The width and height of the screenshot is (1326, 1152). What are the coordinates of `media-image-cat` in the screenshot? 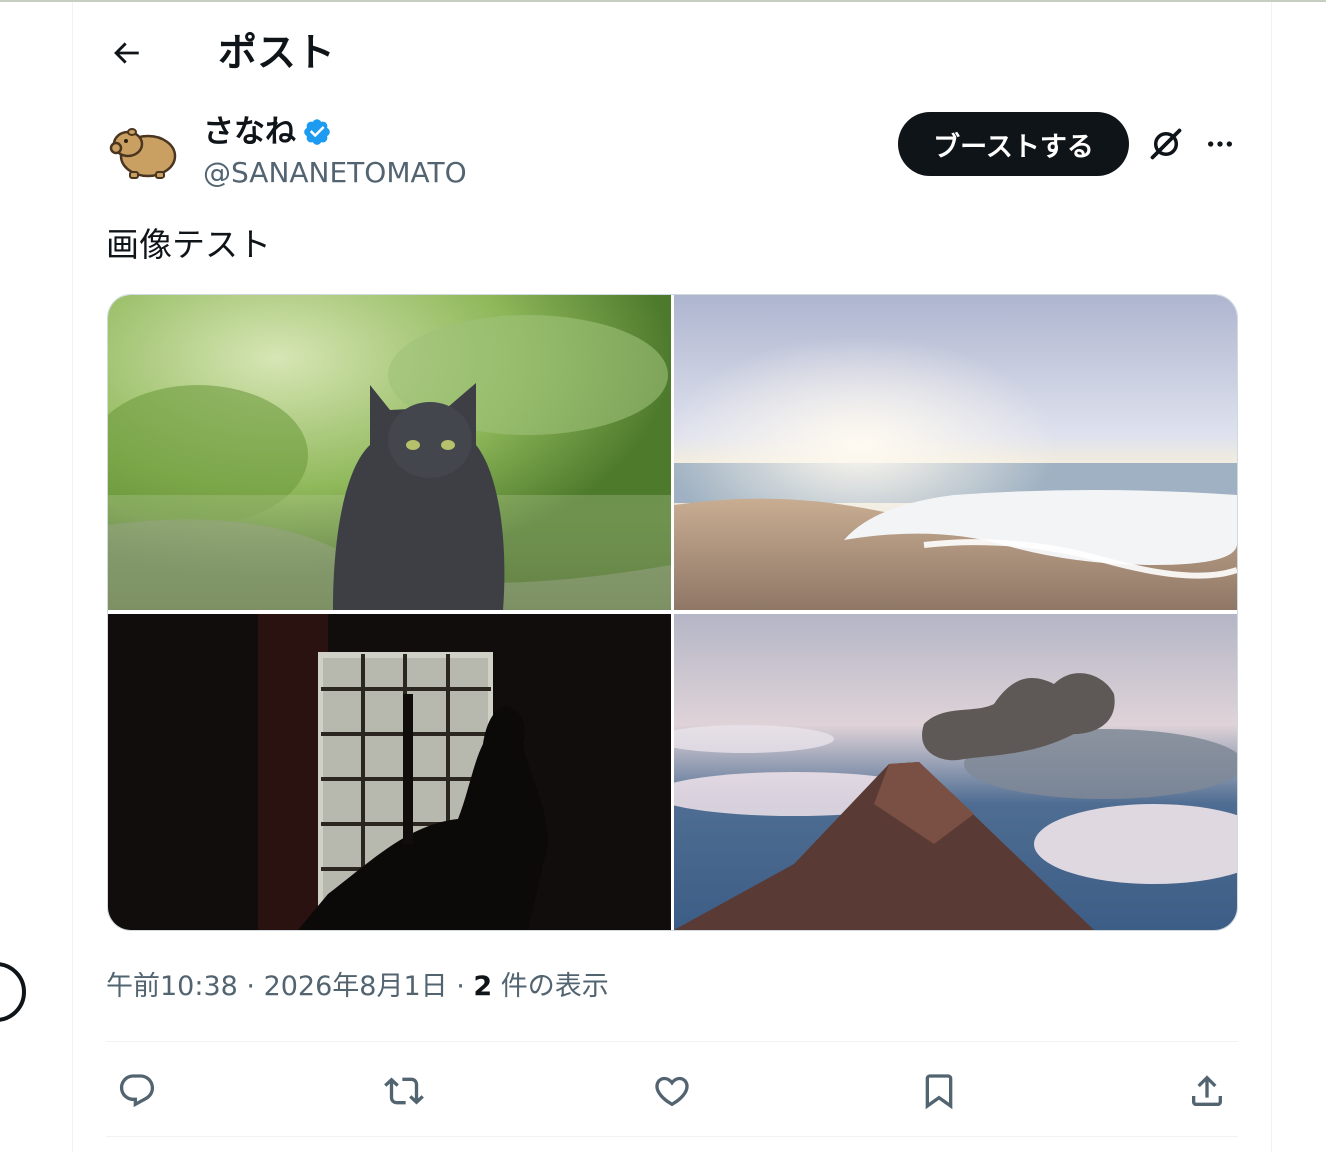 It's located at (389, 452).